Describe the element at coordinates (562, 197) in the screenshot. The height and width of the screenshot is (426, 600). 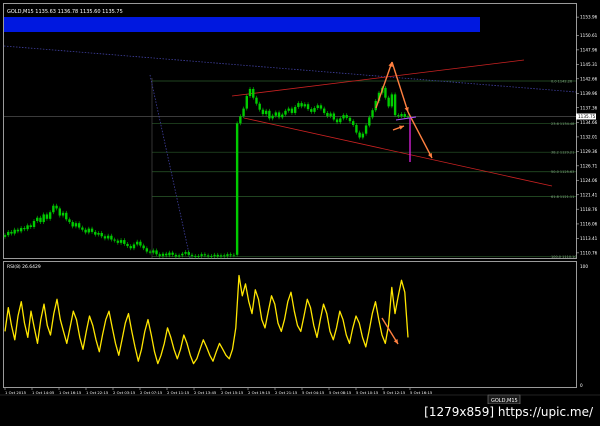
I see `fib-level-label: 61.8 1121.11` at that location.